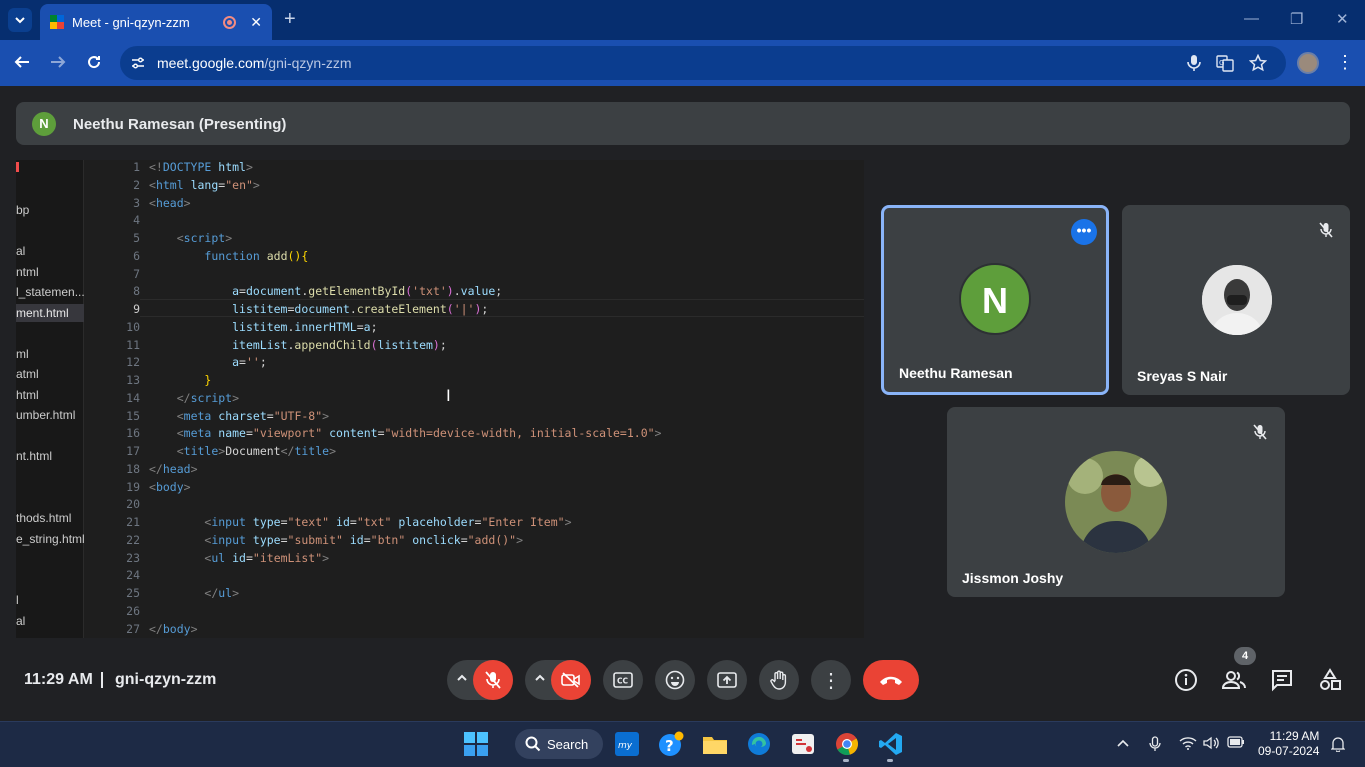 Image resolution: width=1365 pixels, height=767 pixels. What do you see at coordinates (1155, 745) in the screenshot?
I see `tray-microphone-icon` at bounding box center [1155, 745].